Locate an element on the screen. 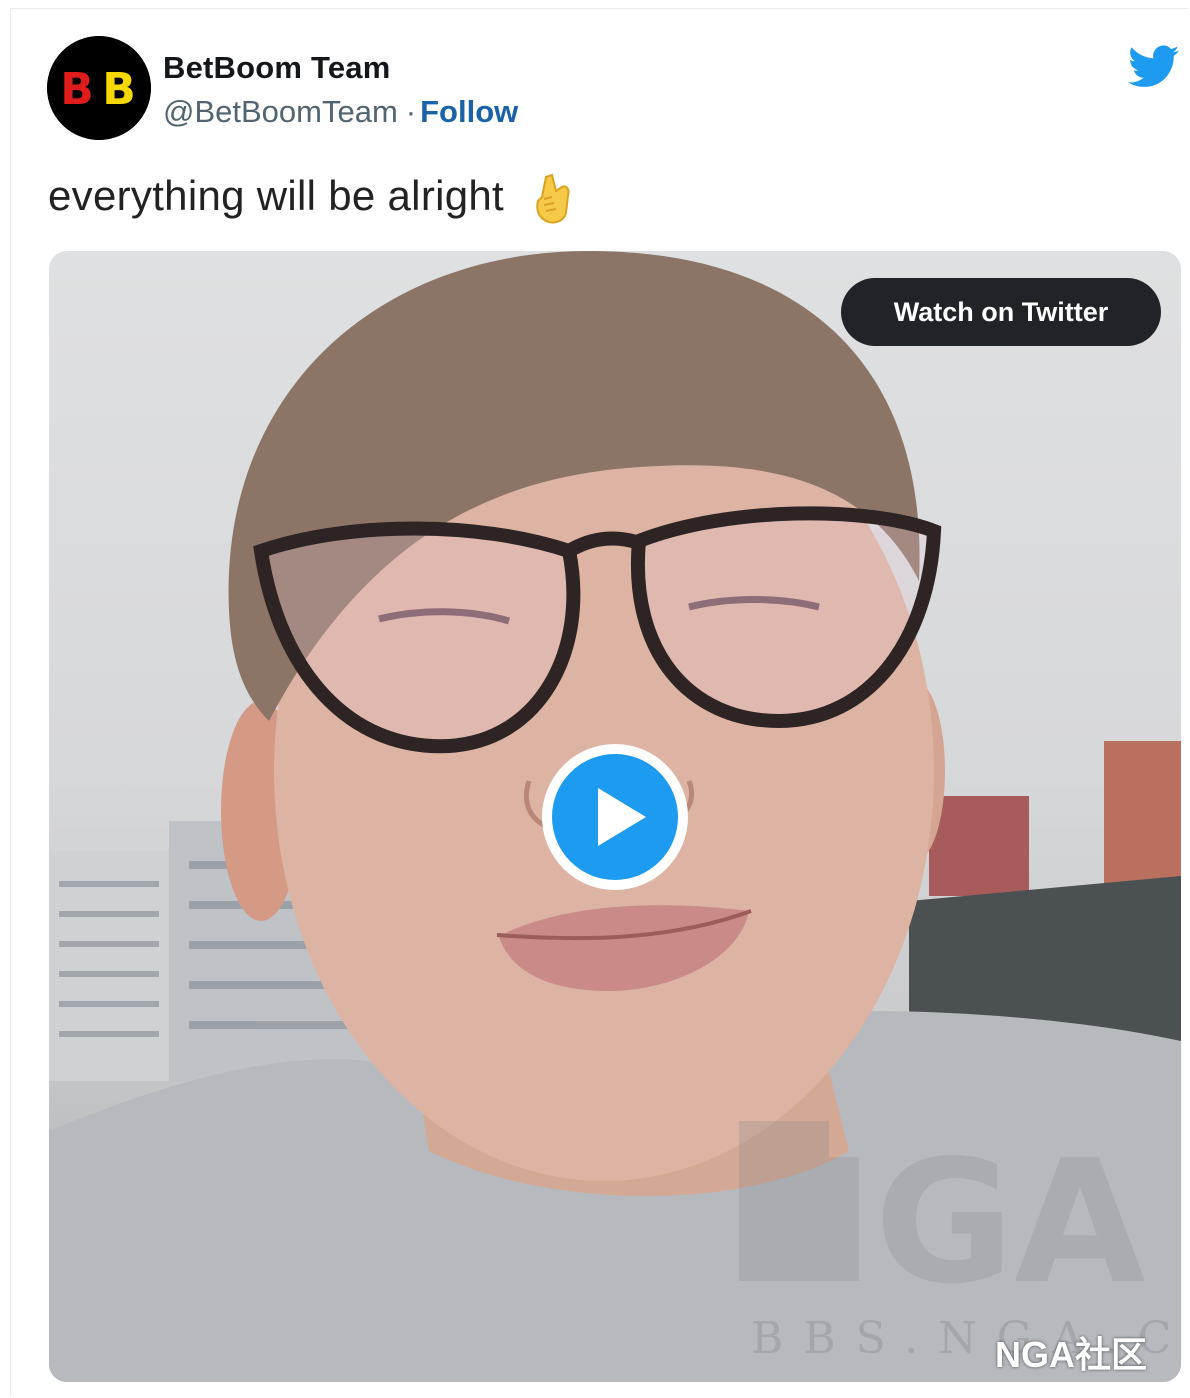 The image size is (1190, 1398). avatar: B B is located at coordinates (99, 88).